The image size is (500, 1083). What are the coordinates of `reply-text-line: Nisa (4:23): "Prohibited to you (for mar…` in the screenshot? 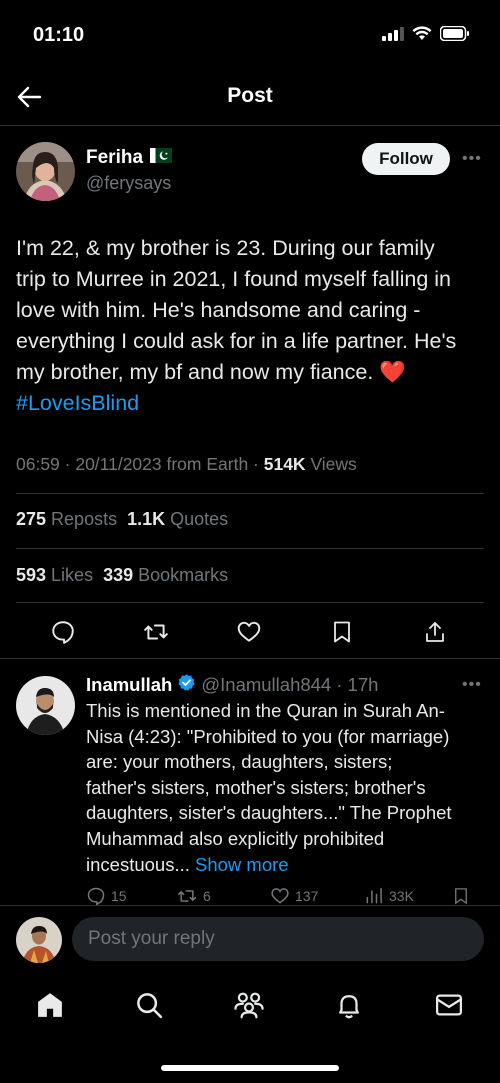 It's located at (268, 736).